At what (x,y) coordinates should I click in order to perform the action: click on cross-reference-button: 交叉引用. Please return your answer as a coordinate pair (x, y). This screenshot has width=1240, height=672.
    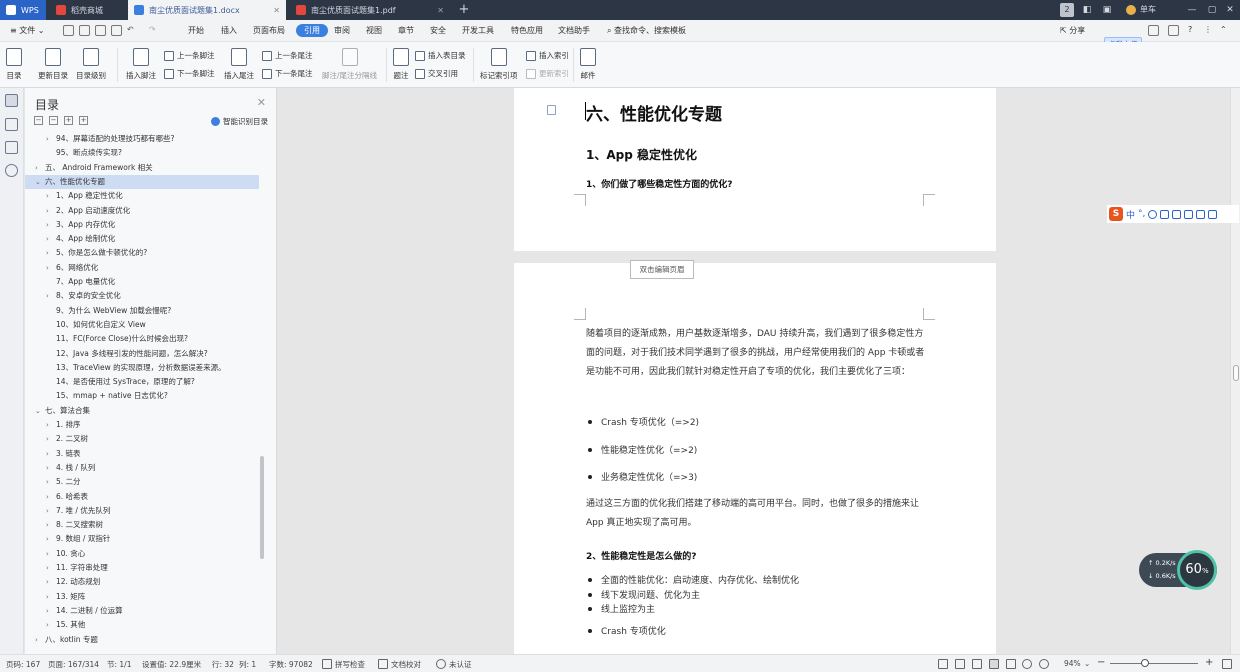
    Looking at the image, I should click on (436, 73).